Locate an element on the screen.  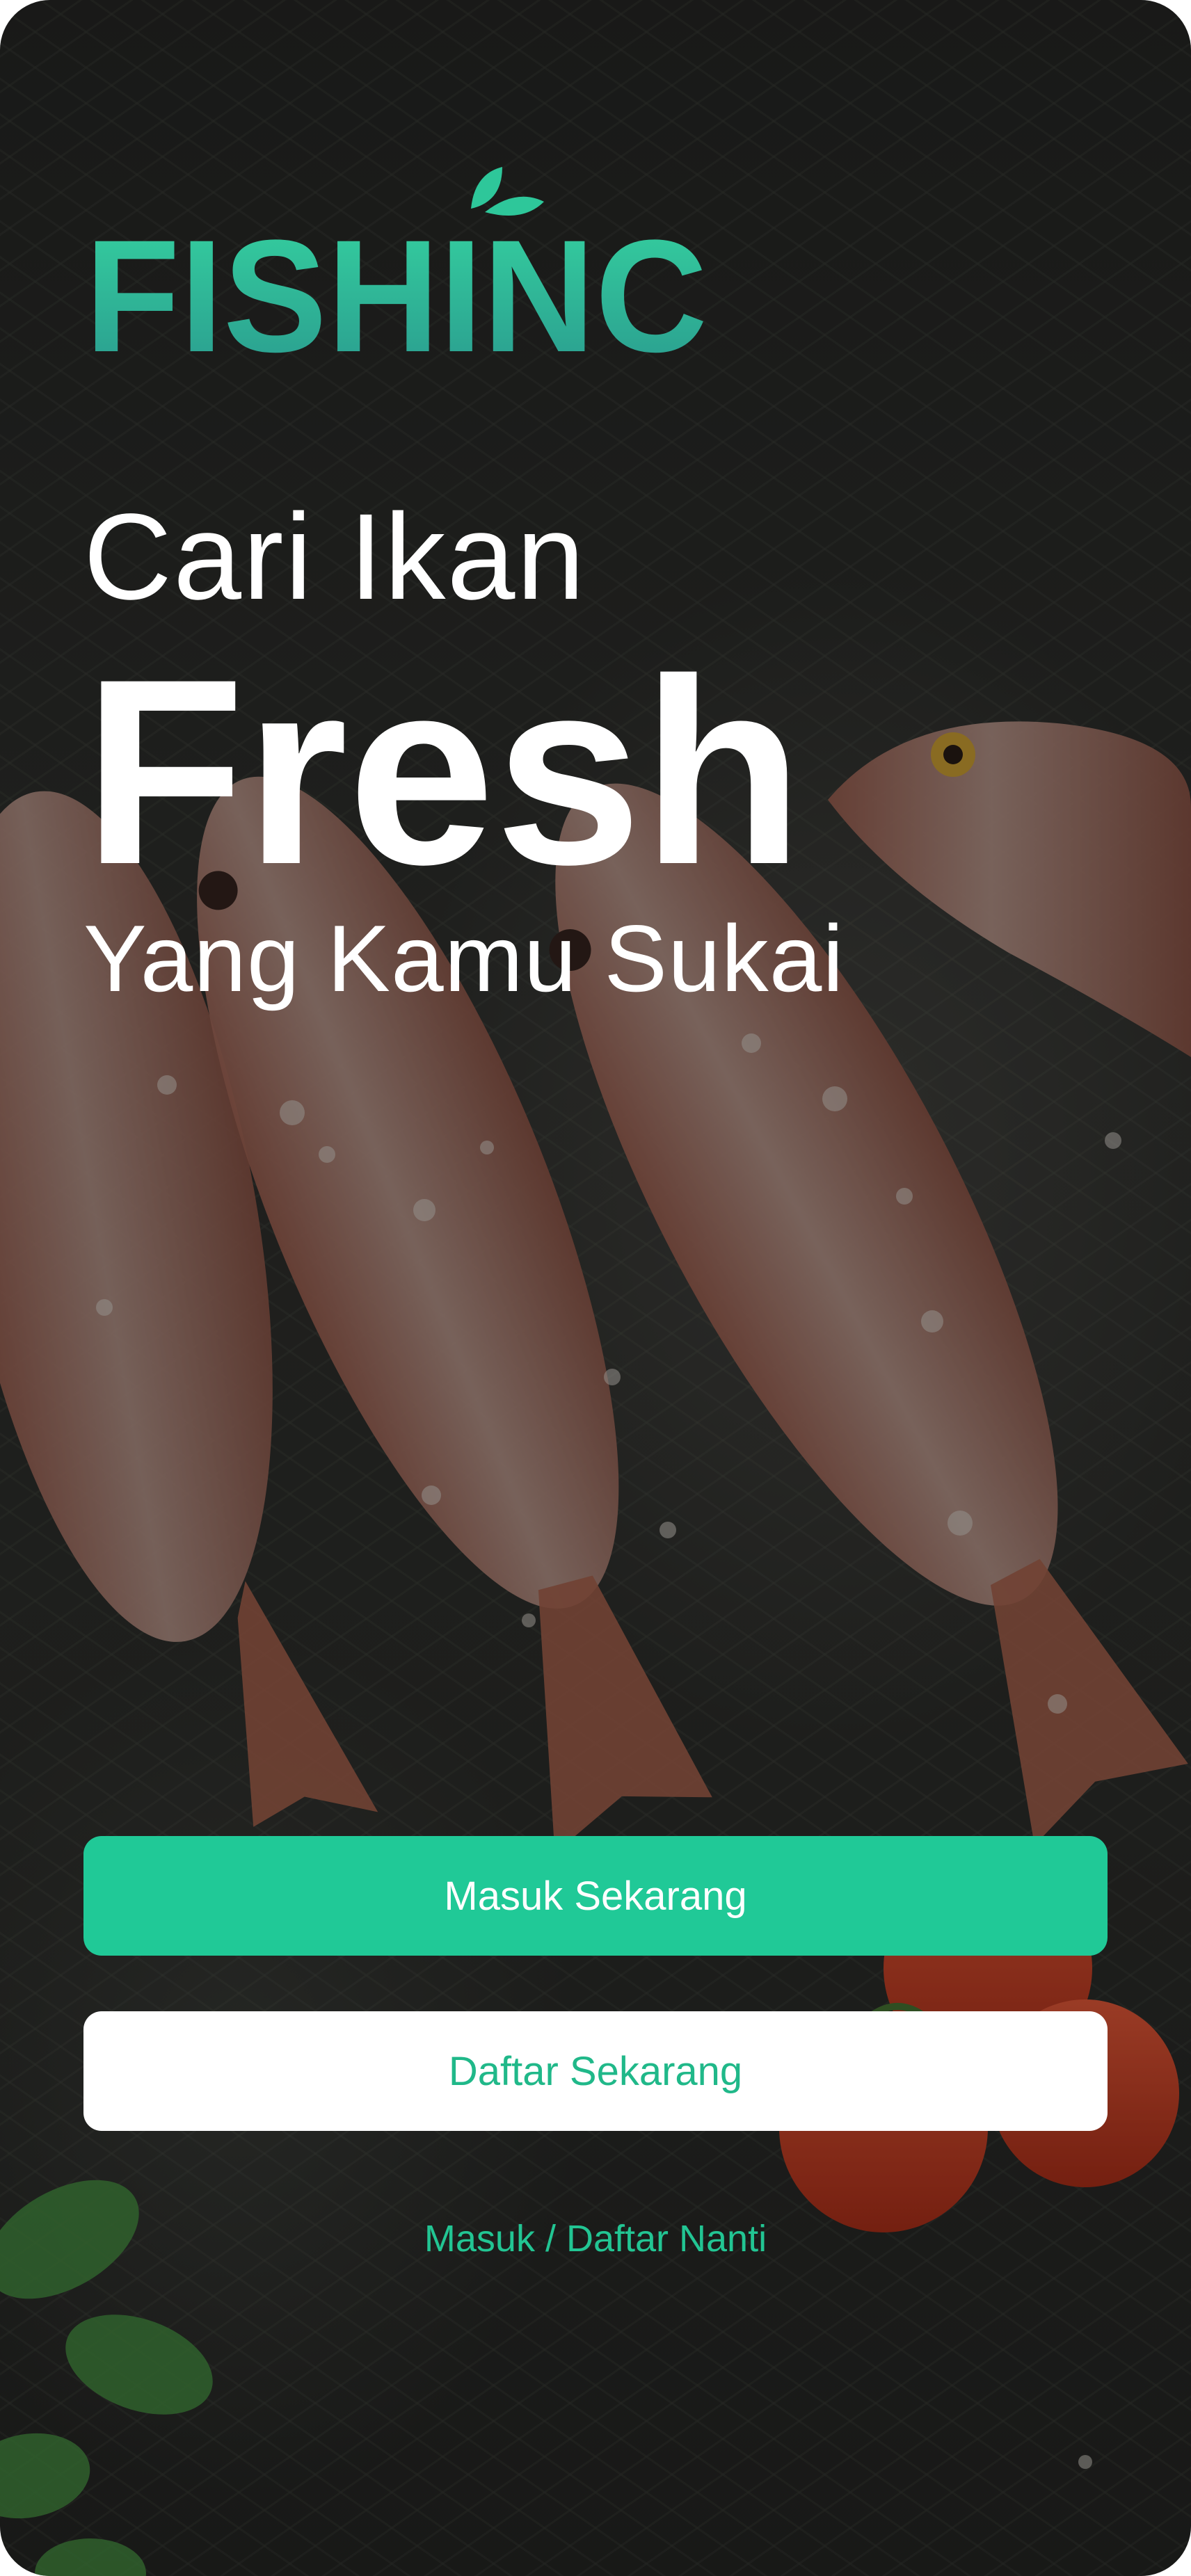
hero-line-3: Yang Kamu Sukai is located at coordinates (464, 958).